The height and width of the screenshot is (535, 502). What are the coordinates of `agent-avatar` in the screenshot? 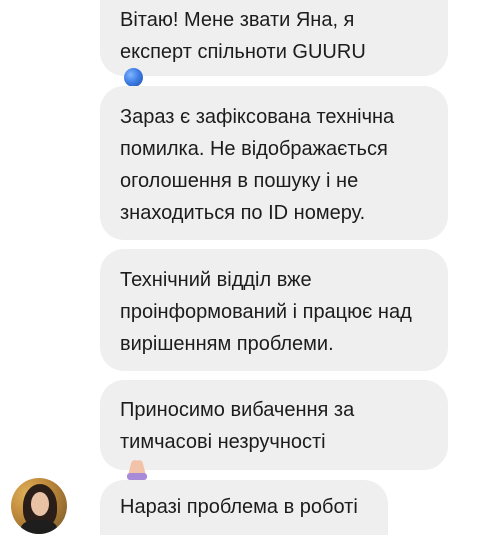 It's located at (39, 506).